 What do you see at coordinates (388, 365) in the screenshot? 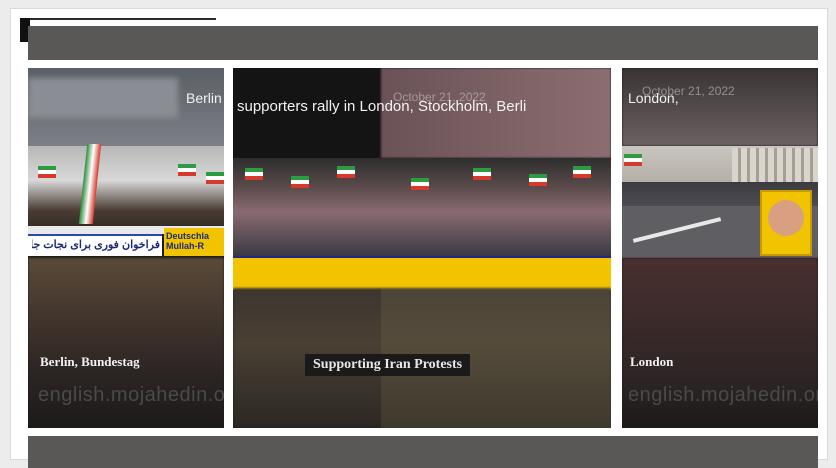
I see `protest-badge: Supporting Iran Protests` at bounding box center [388, 365].